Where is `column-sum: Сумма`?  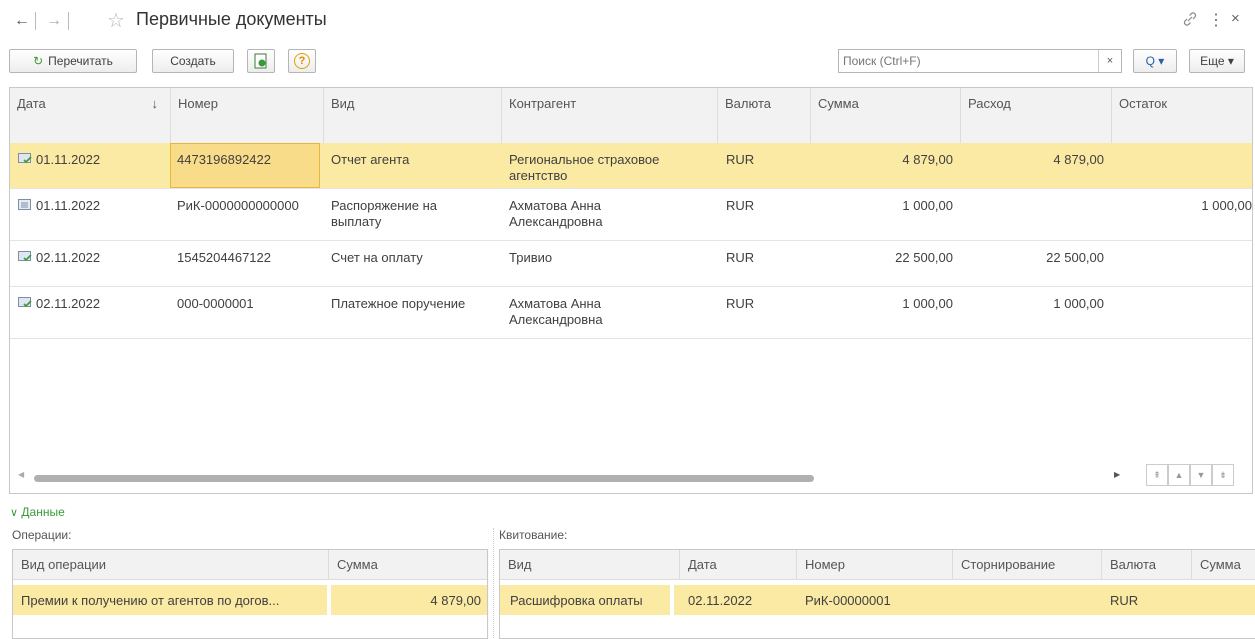
column-sum: Сумма is located at coordinates (886, 115).